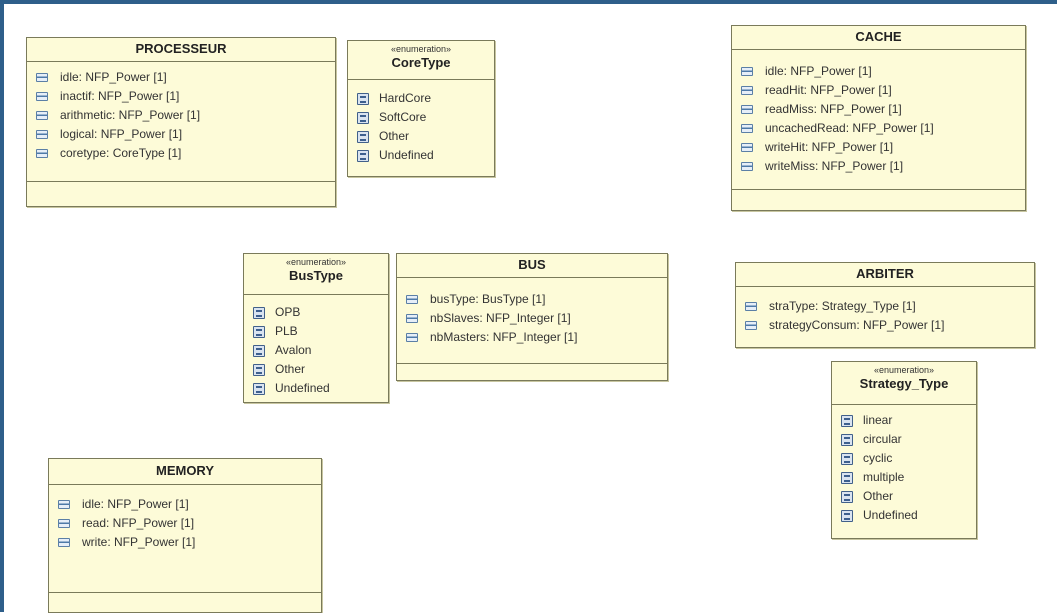 This screenshot has height=613, width=1057. I want to click on class-name: PROCESSEUR, so click(181, 48).